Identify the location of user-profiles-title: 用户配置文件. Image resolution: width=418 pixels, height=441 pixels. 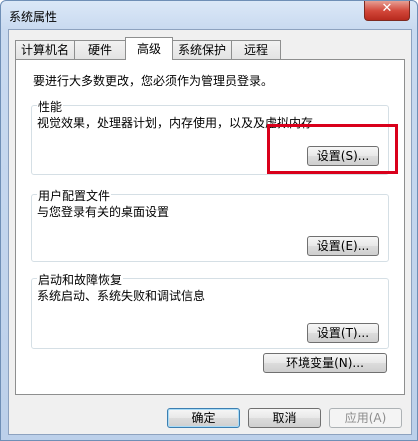
(74, 195).